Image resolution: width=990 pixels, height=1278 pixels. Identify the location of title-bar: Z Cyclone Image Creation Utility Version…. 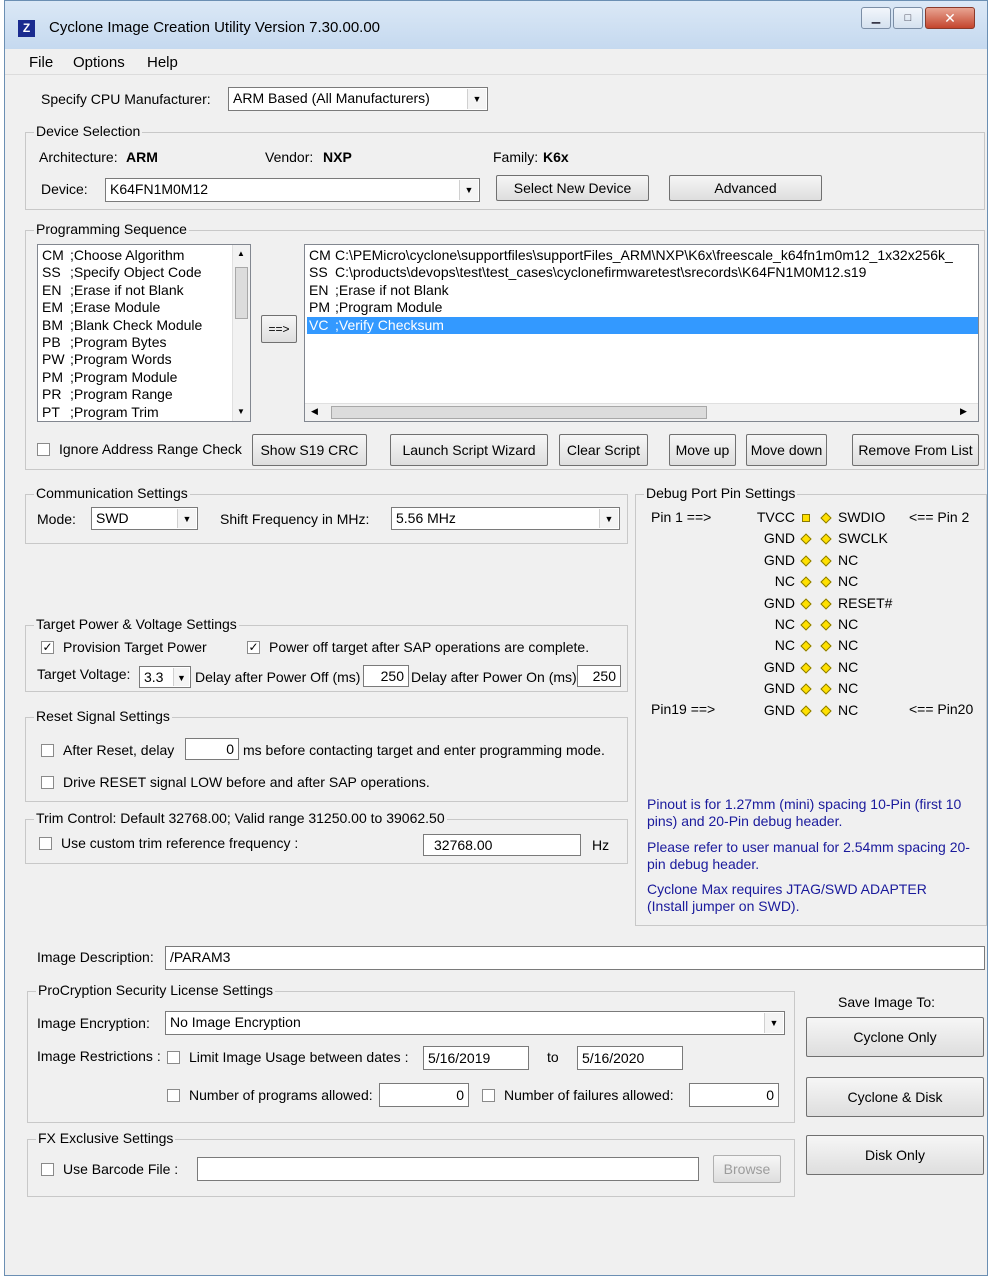
(496, 25).